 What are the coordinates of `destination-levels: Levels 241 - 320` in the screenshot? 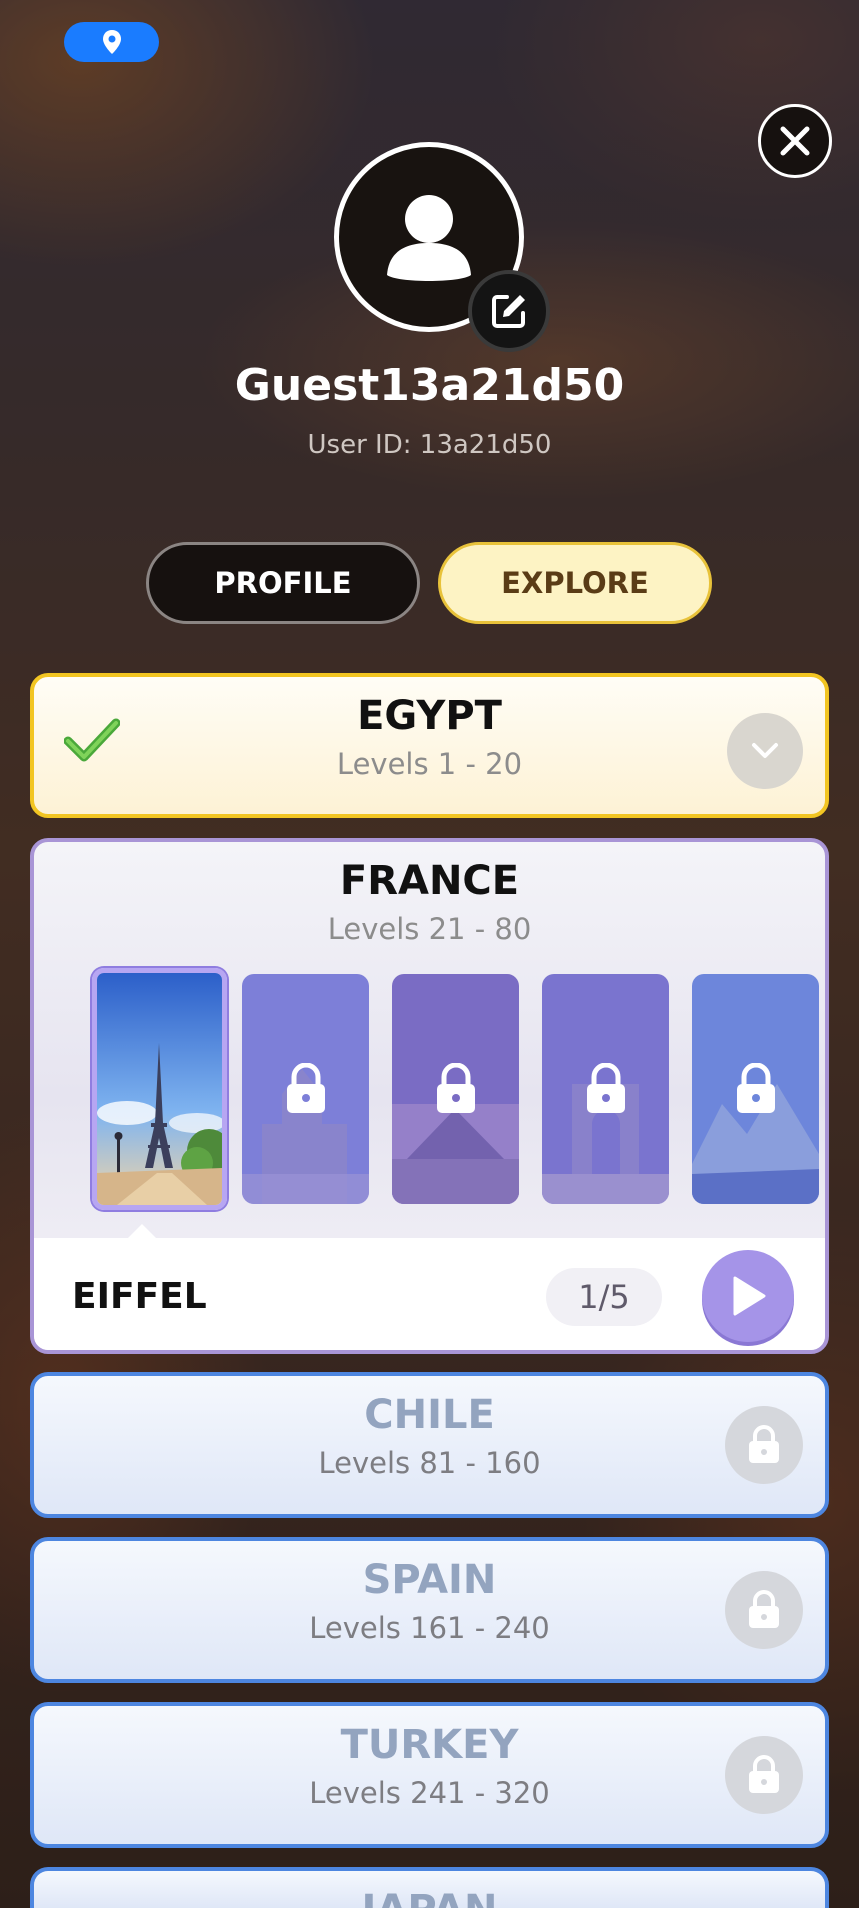 It's located at (429, 1793).